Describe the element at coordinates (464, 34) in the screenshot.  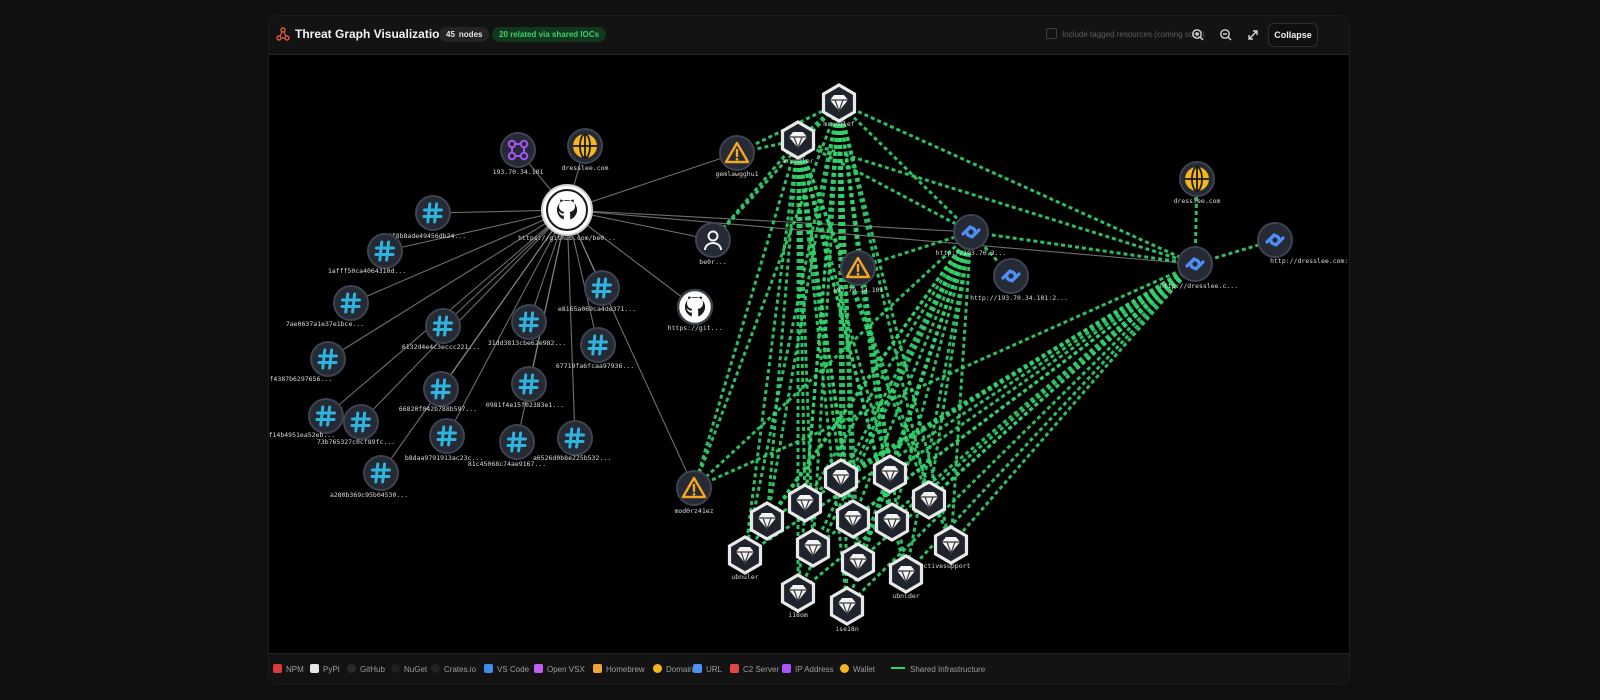
I see `node-count-badge: 45 nodes` at that location.